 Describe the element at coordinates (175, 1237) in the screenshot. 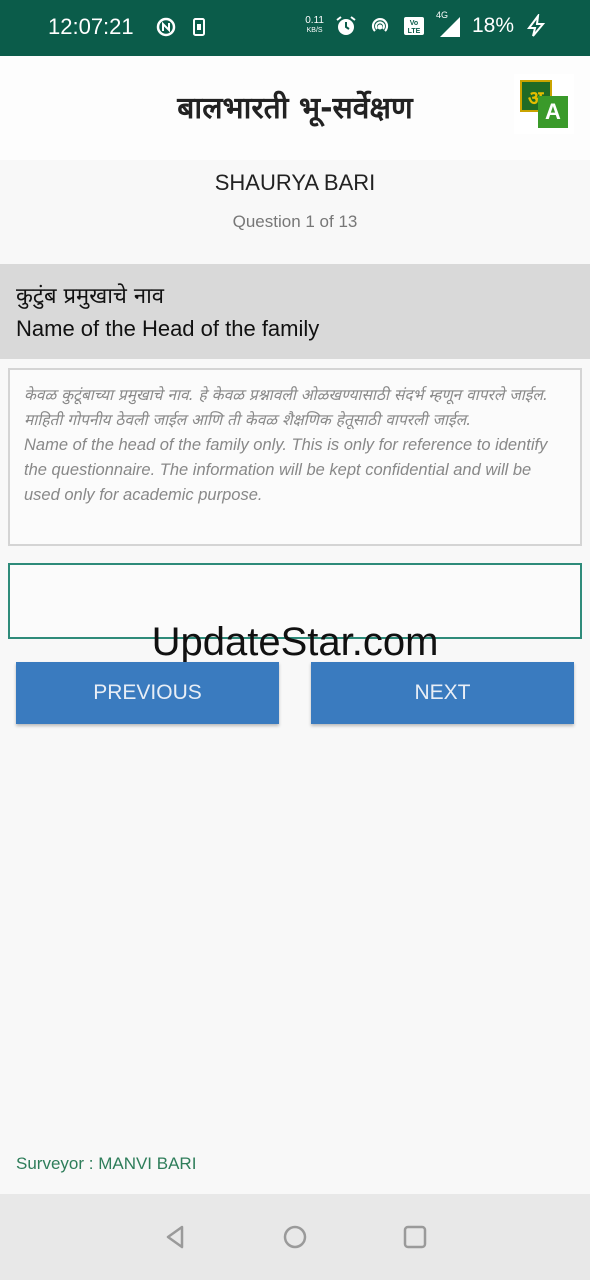

I see `back-icon` at that location.